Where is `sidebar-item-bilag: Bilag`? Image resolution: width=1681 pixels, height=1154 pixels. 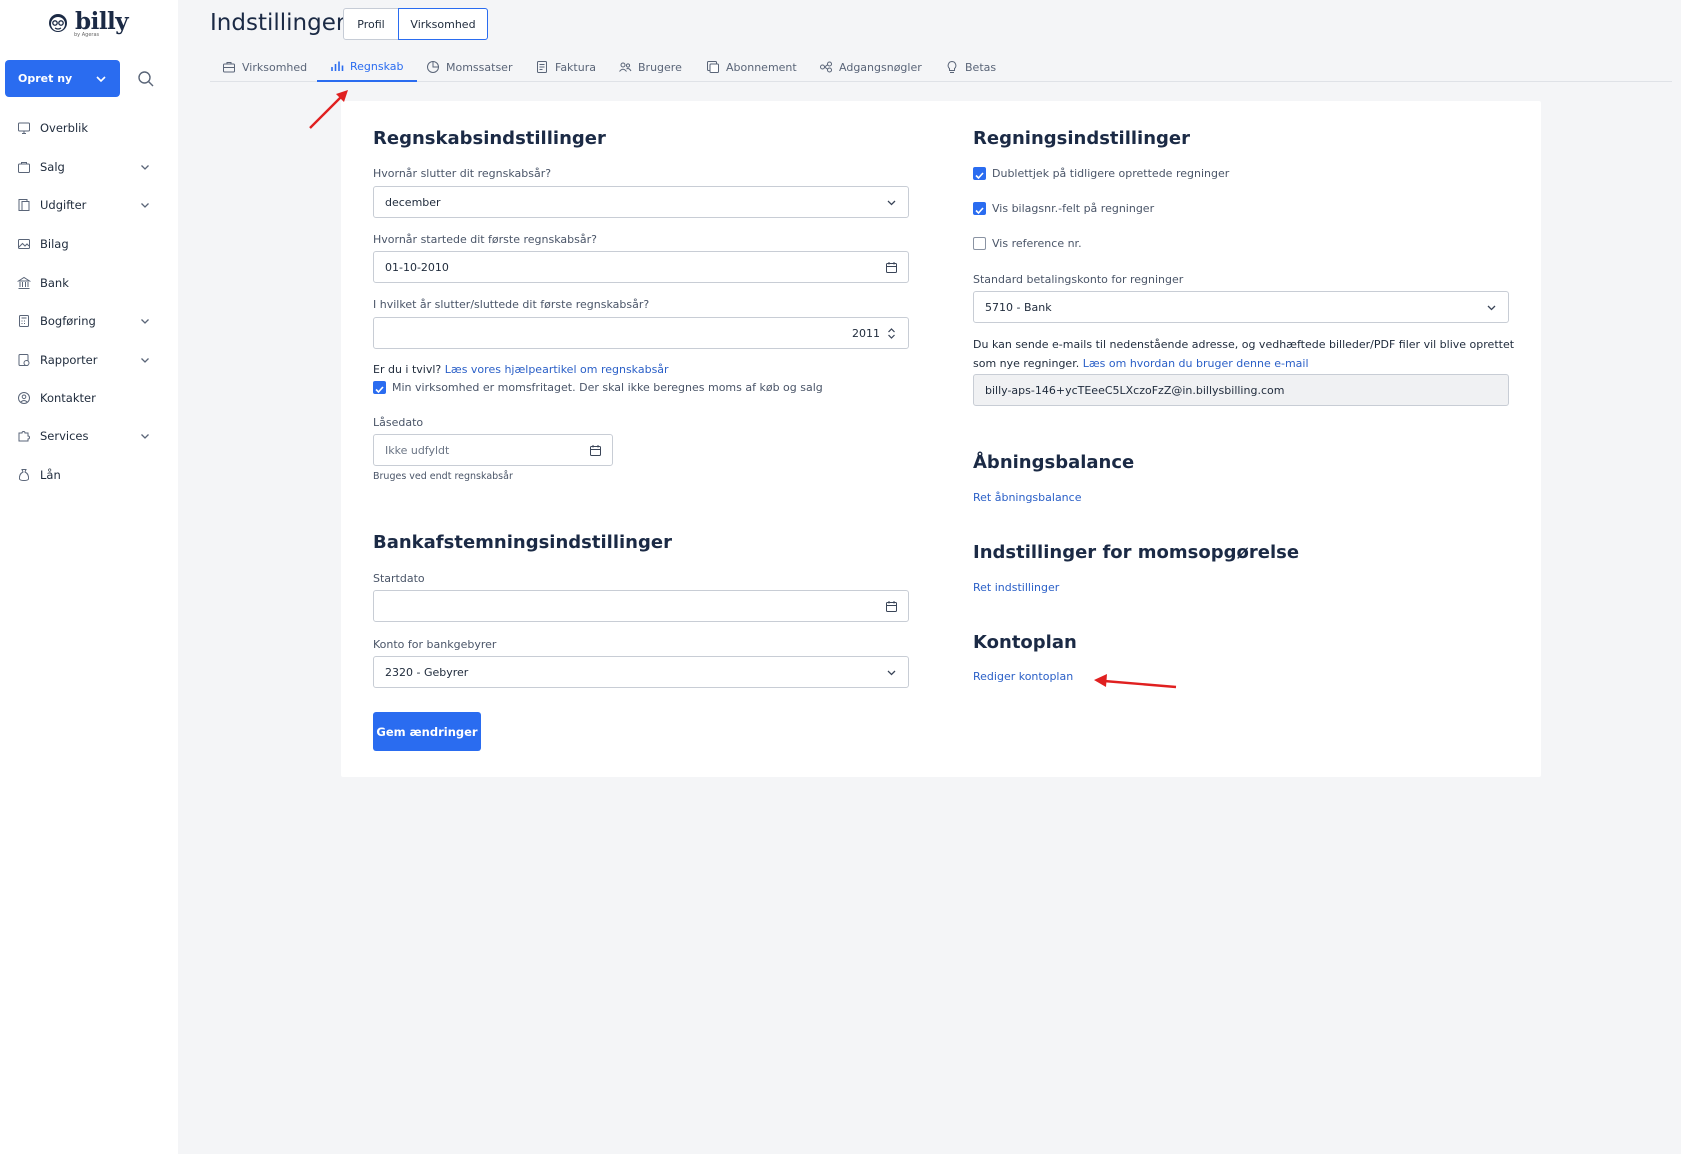 sidebar-item-bilag: Bilag is located at coordinates (85, 244).